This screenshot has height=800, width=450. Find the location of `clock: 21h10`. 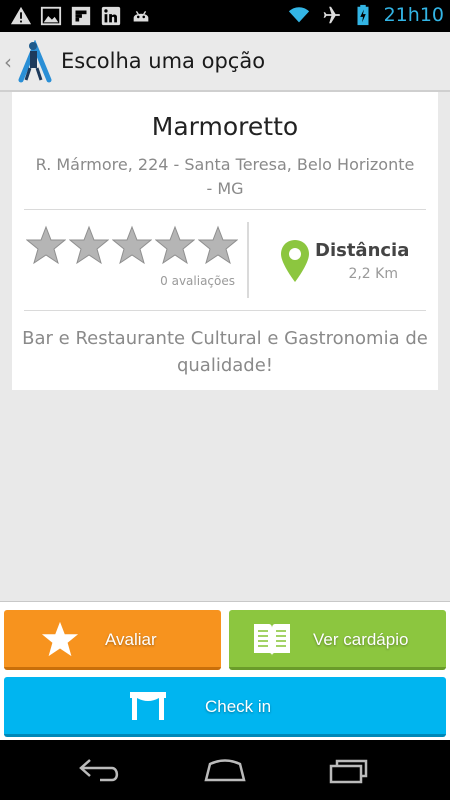

clock: 21h10 is located at coordinates (413, 15).